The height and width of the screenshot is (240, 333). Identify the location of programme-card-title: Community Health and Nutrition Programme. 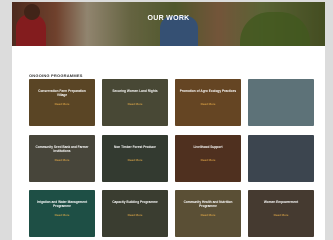
(208, 204).